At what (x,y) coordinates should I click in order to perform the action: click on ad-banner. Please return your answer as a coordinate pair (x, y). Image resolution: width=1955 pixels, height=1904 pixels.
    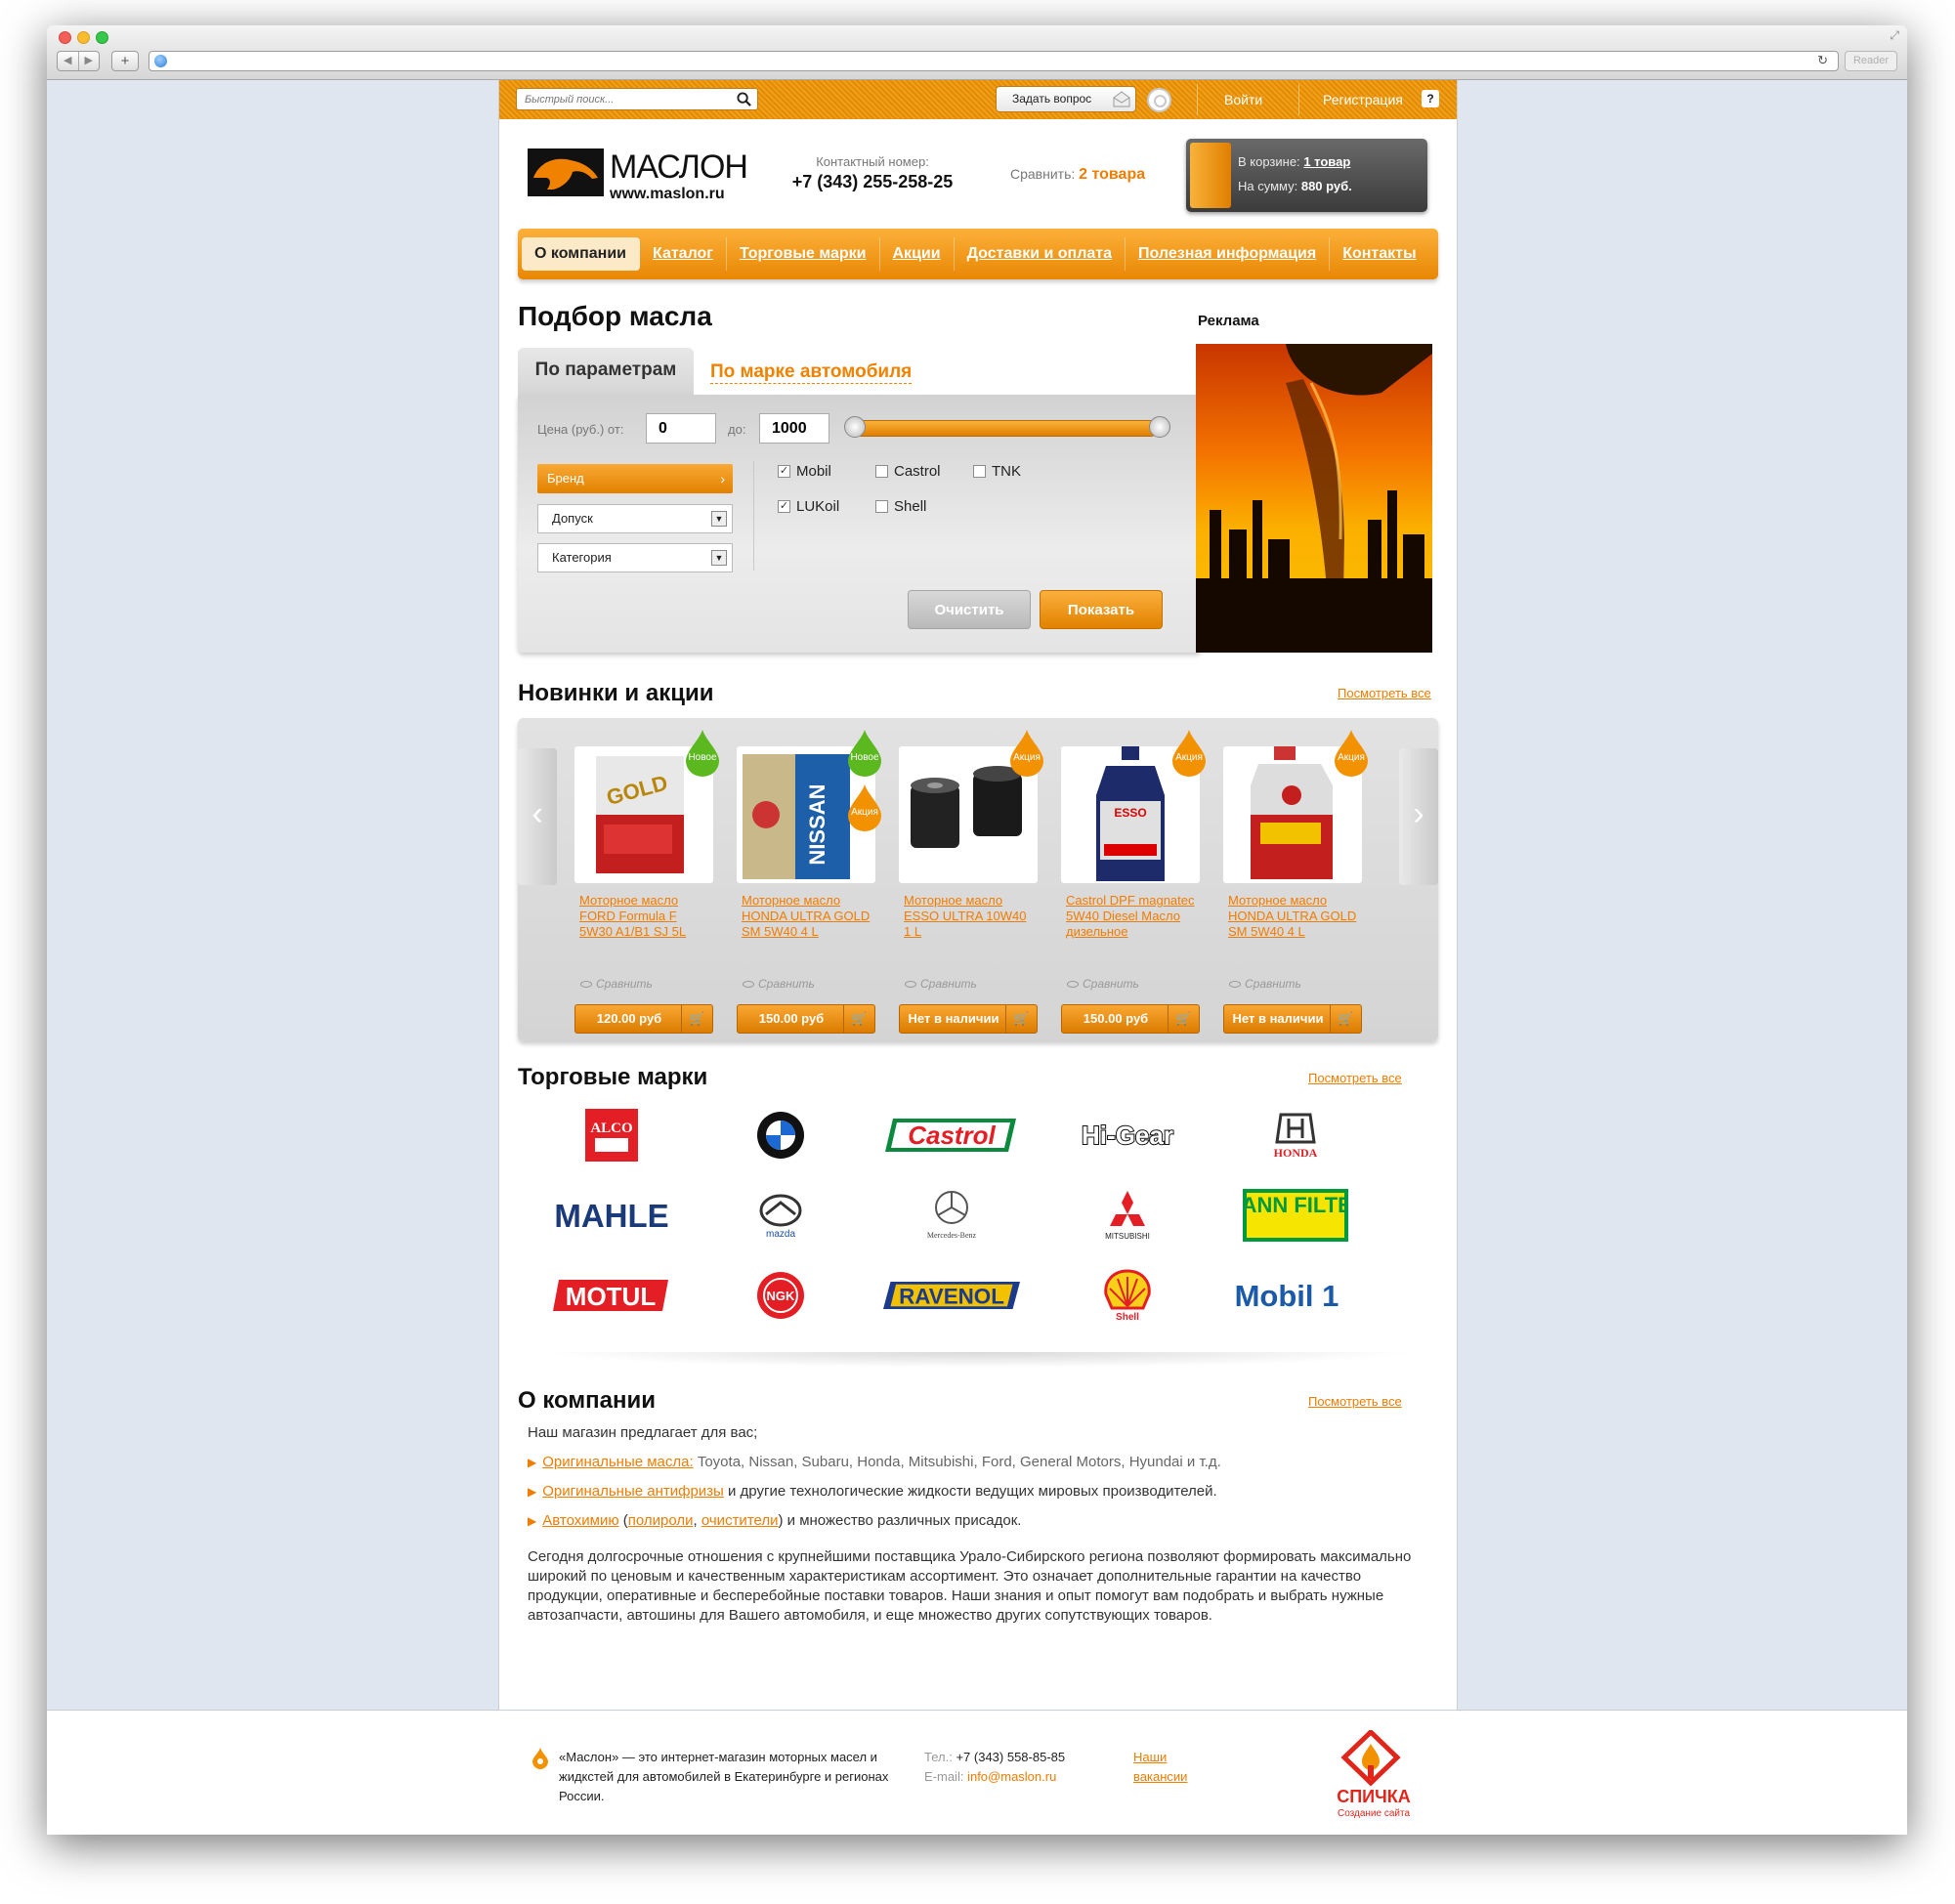
    Looking at the image, I should click on (1314, 498).